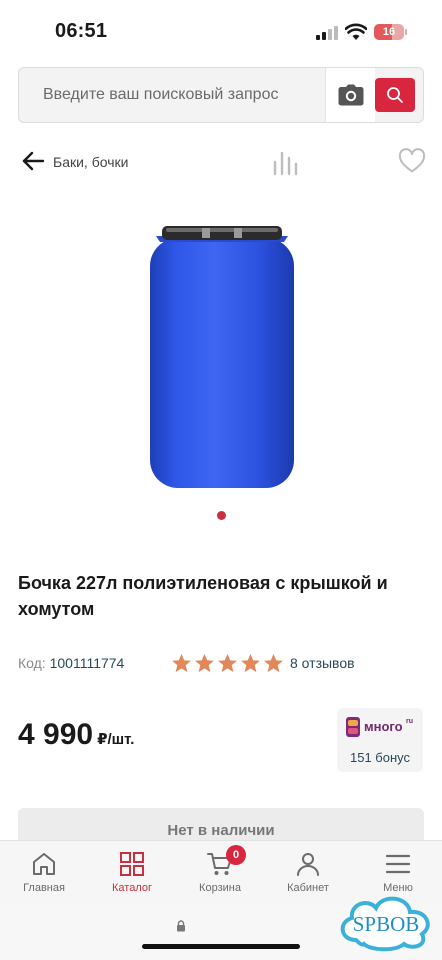 This screenshot has width=442, height=960. Describe the element at coordinates (409, 721) in the screenshot. I see `mnogo-brand-suffix: ru` at that location.